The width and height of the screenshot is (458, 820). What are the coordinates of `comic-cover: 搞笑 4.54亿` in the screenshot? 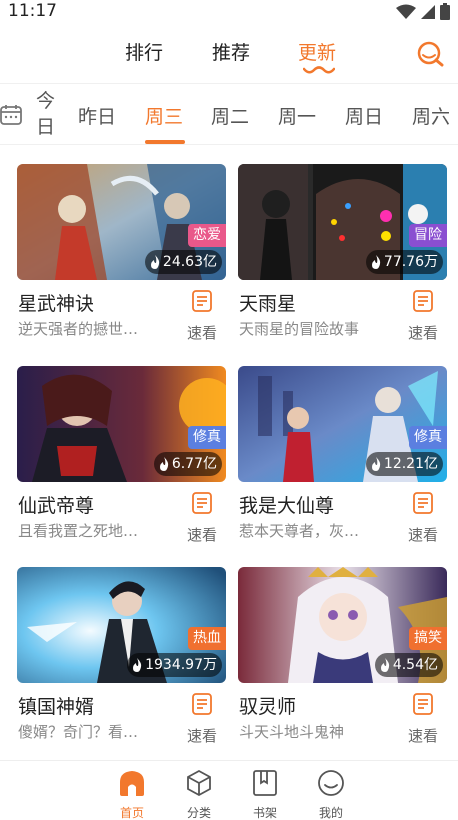 It's located at (342, 625).